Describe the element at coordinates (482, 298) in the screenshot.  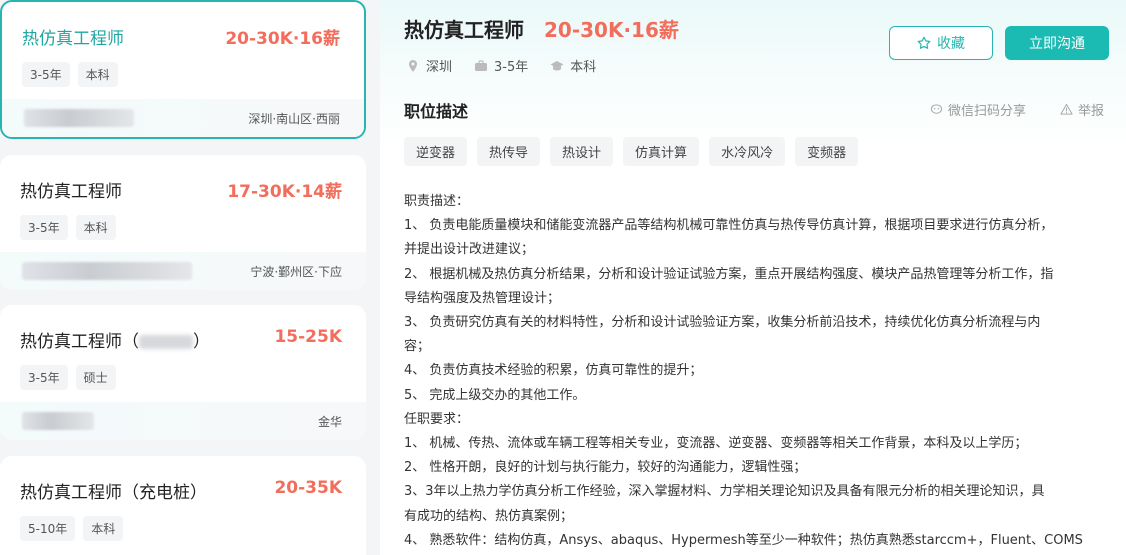
I see `description-line: 导结构强度及热管理设计；` at that location.